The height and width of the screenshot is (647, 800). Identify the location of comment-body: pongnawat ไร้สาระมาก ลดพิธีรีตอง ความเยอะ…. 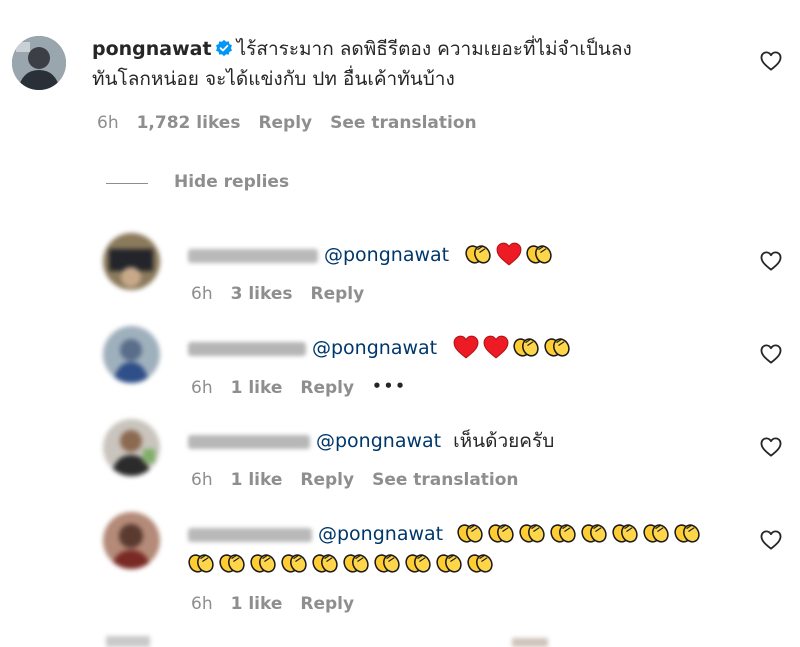
(412, 64).